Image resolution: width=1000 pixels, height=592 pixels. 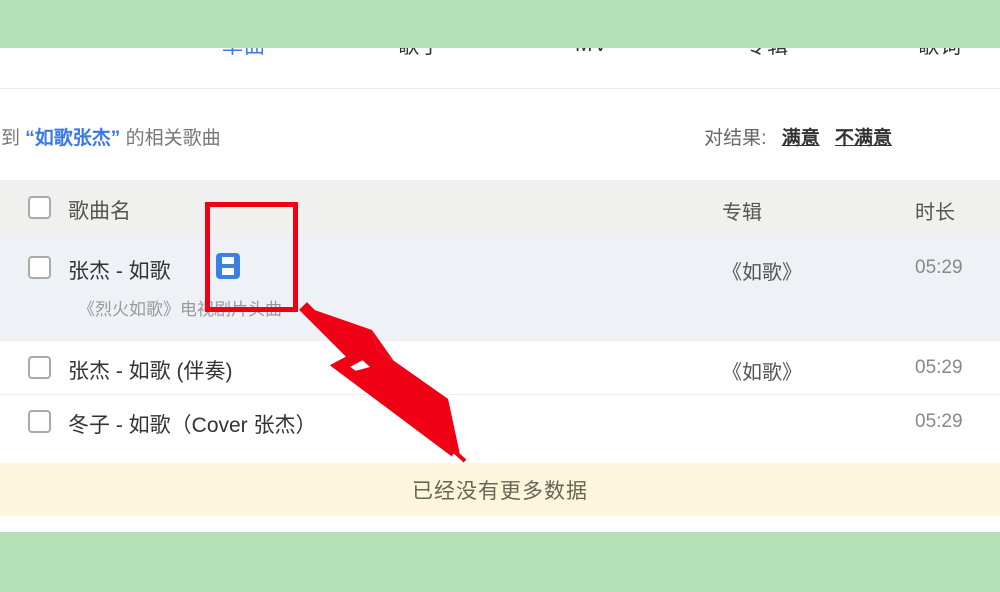 I want to click on page-backdrop-bottom, so click(x=500, y=562).